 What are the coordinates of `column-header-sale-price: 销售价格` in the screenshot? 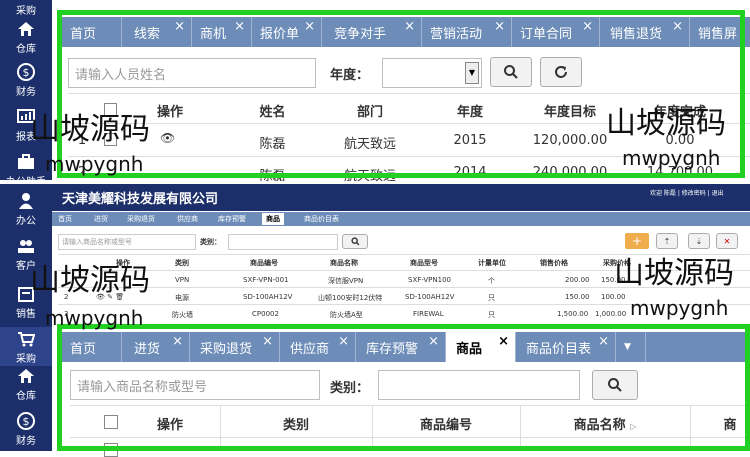 It's located at (554, 263).